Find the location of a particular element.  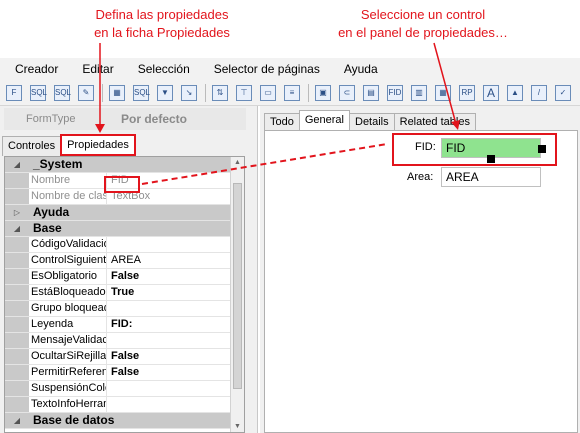

formtype-value: Por defecto is located at coordinates (143, 119).